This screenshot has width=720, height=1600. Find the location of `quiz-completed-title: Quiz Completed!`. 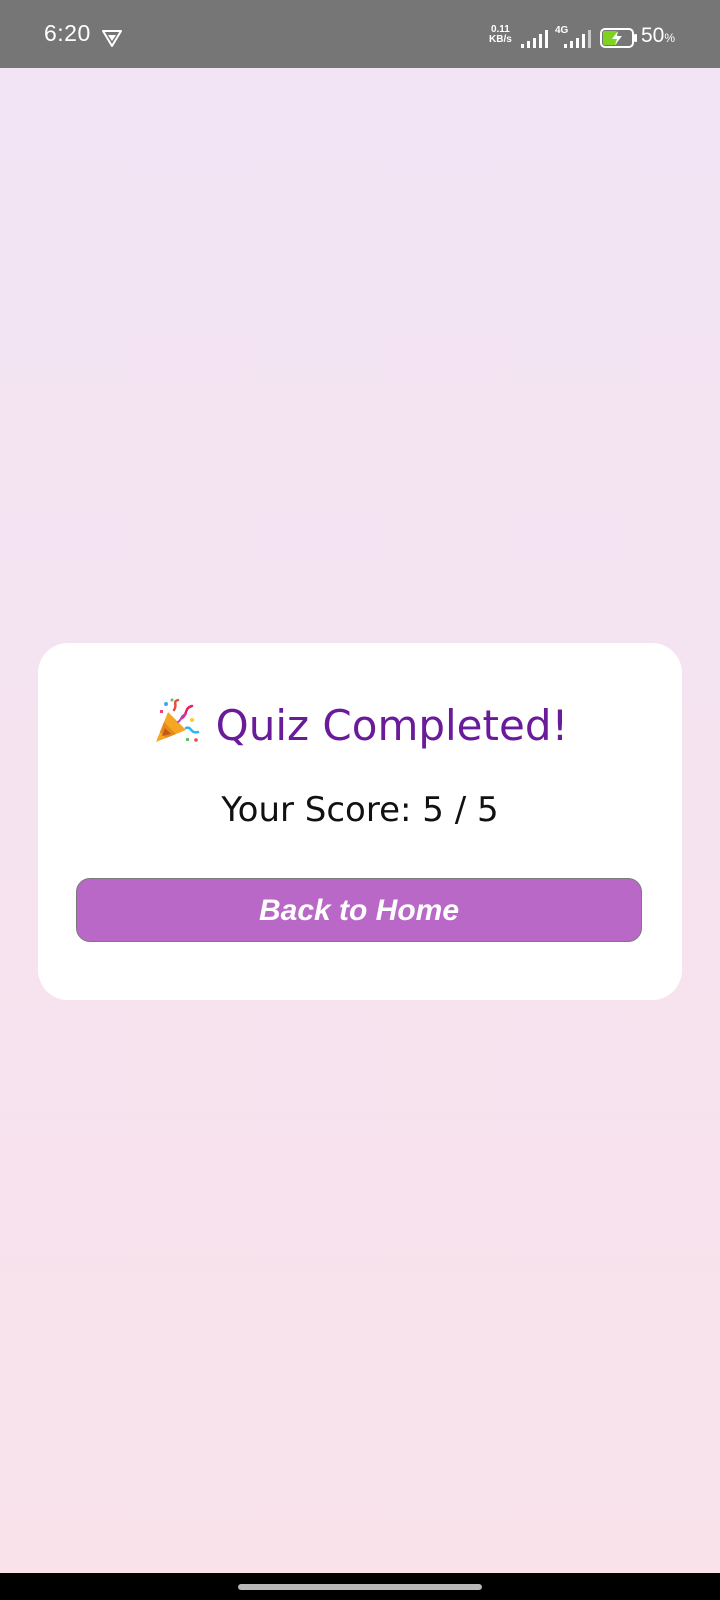

quiz-completed-title: Quiz Completed! is located at coordinates (360, 724).